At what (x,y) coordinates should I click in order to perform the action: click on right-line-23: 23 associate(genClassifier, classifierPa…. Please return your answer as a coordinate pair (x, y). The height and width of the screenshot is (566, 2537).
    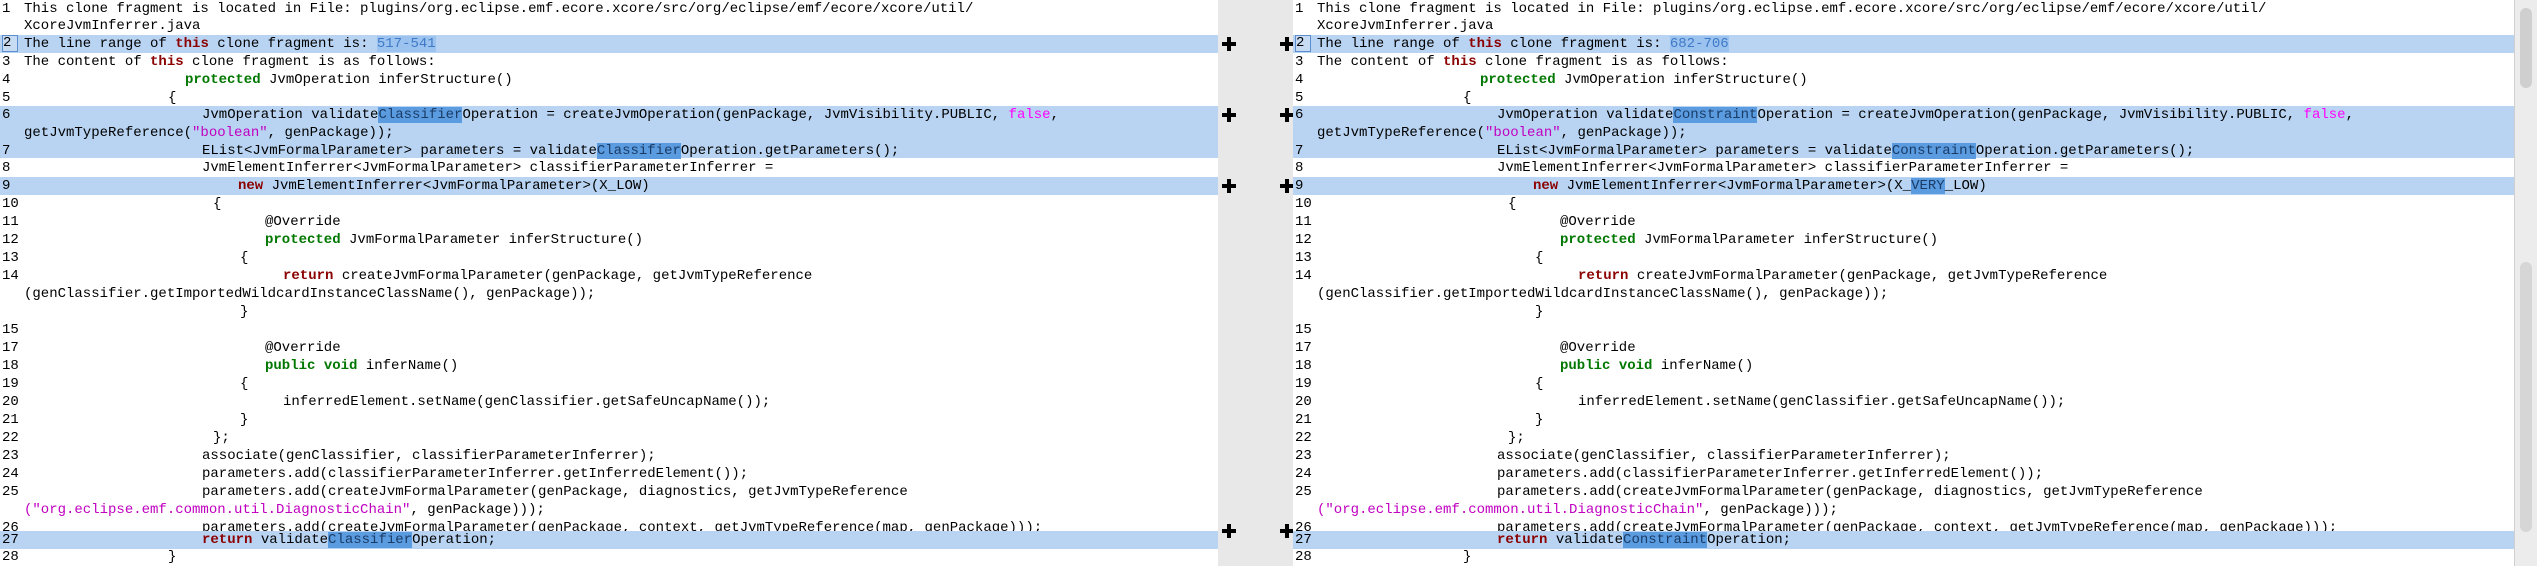
    Looking at the image, I should click on (1623, 456).